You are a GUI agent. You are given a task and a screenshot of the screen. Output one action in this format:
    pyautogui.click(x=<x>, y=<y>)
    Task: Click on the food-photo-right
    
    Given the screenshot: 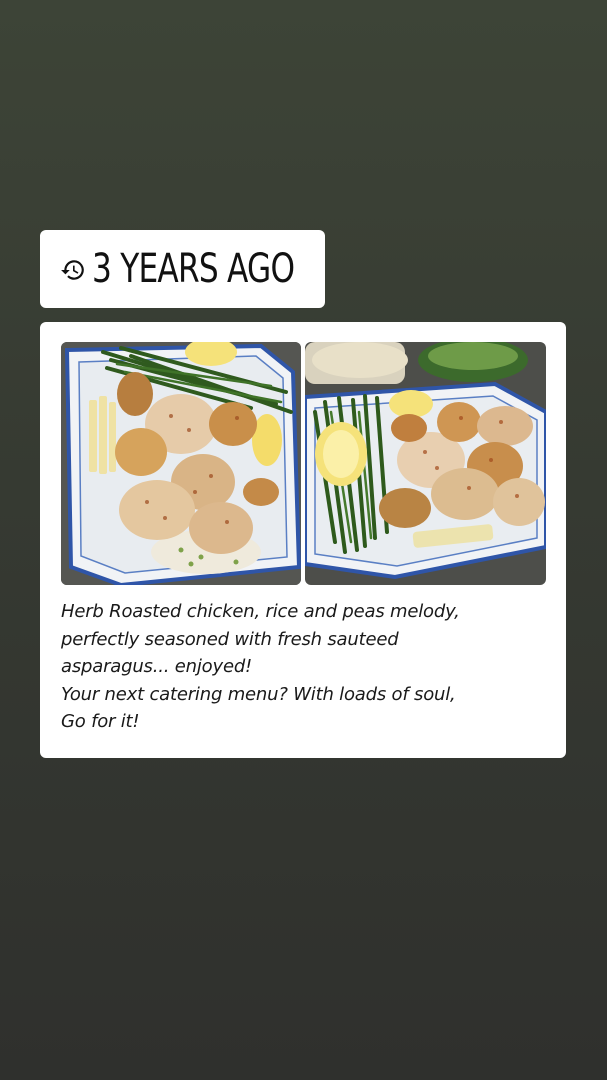 What is the action you would take?
    pyautogui.click(x=425, y=463)
    